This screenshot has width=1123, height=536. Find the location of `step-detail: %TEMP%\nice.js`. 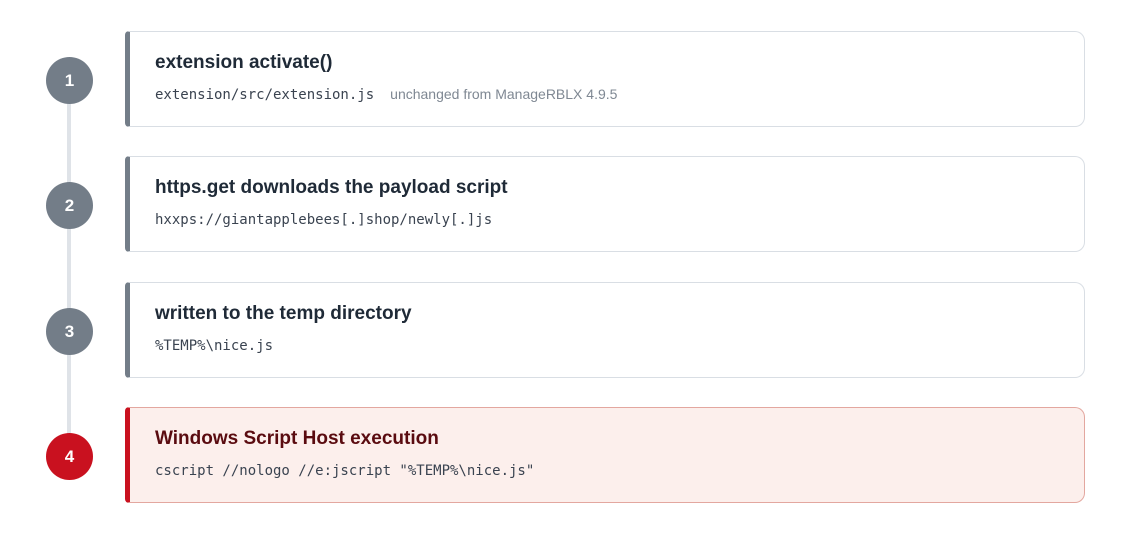

step-detail: %TEMP%\nice.js is located at coordinates (214, 346).